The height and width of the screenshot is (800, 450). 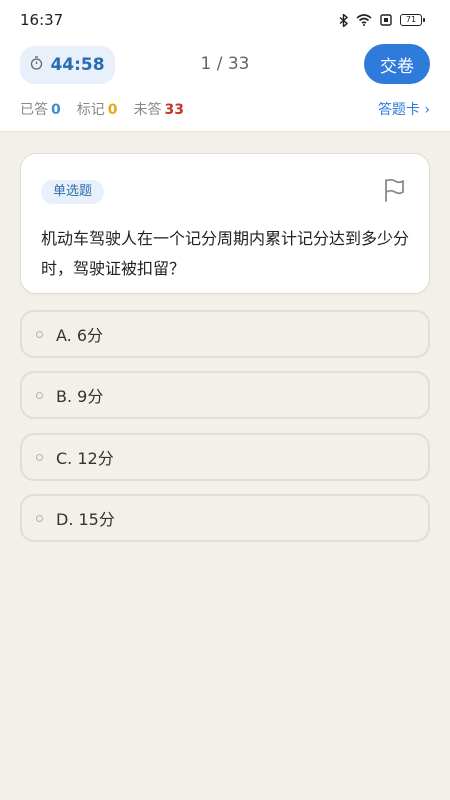 What do you see at coordinates (225, 457) in the screenshot?
I see `option-c: C. 12分` at bounding box center [225, 457].